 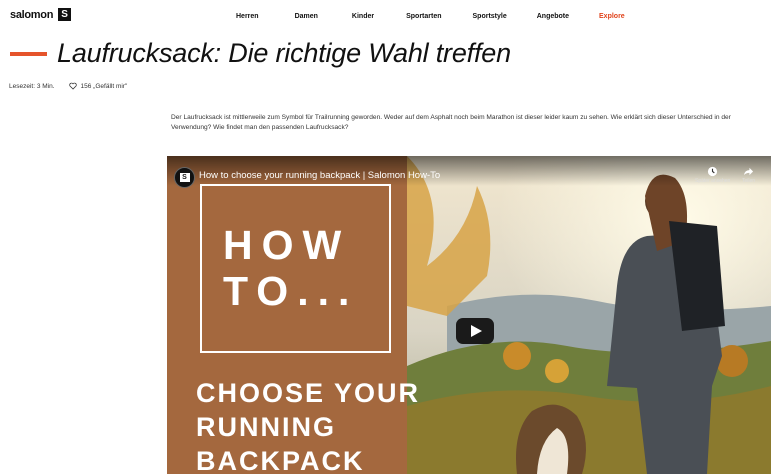 What do you see at coordinates (749, 181) in the screenshot?
I see `share-label: Teilen` at bounding box center [749, 181].